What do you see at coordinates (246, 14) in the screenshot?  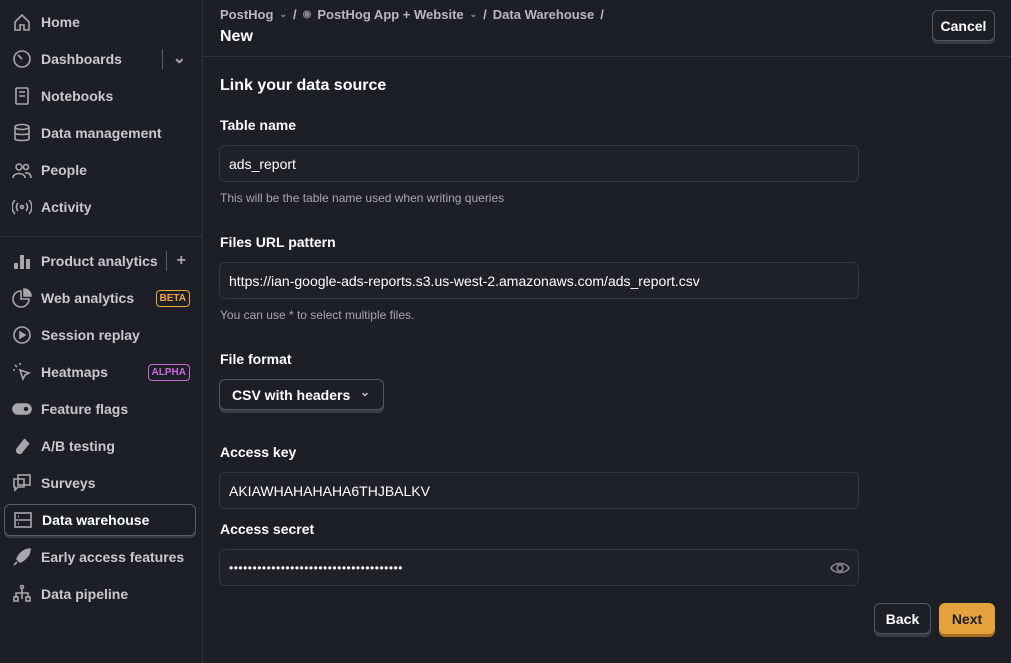 I see `breadcrumb-org: PostHog` at bounding box center [246, 14].